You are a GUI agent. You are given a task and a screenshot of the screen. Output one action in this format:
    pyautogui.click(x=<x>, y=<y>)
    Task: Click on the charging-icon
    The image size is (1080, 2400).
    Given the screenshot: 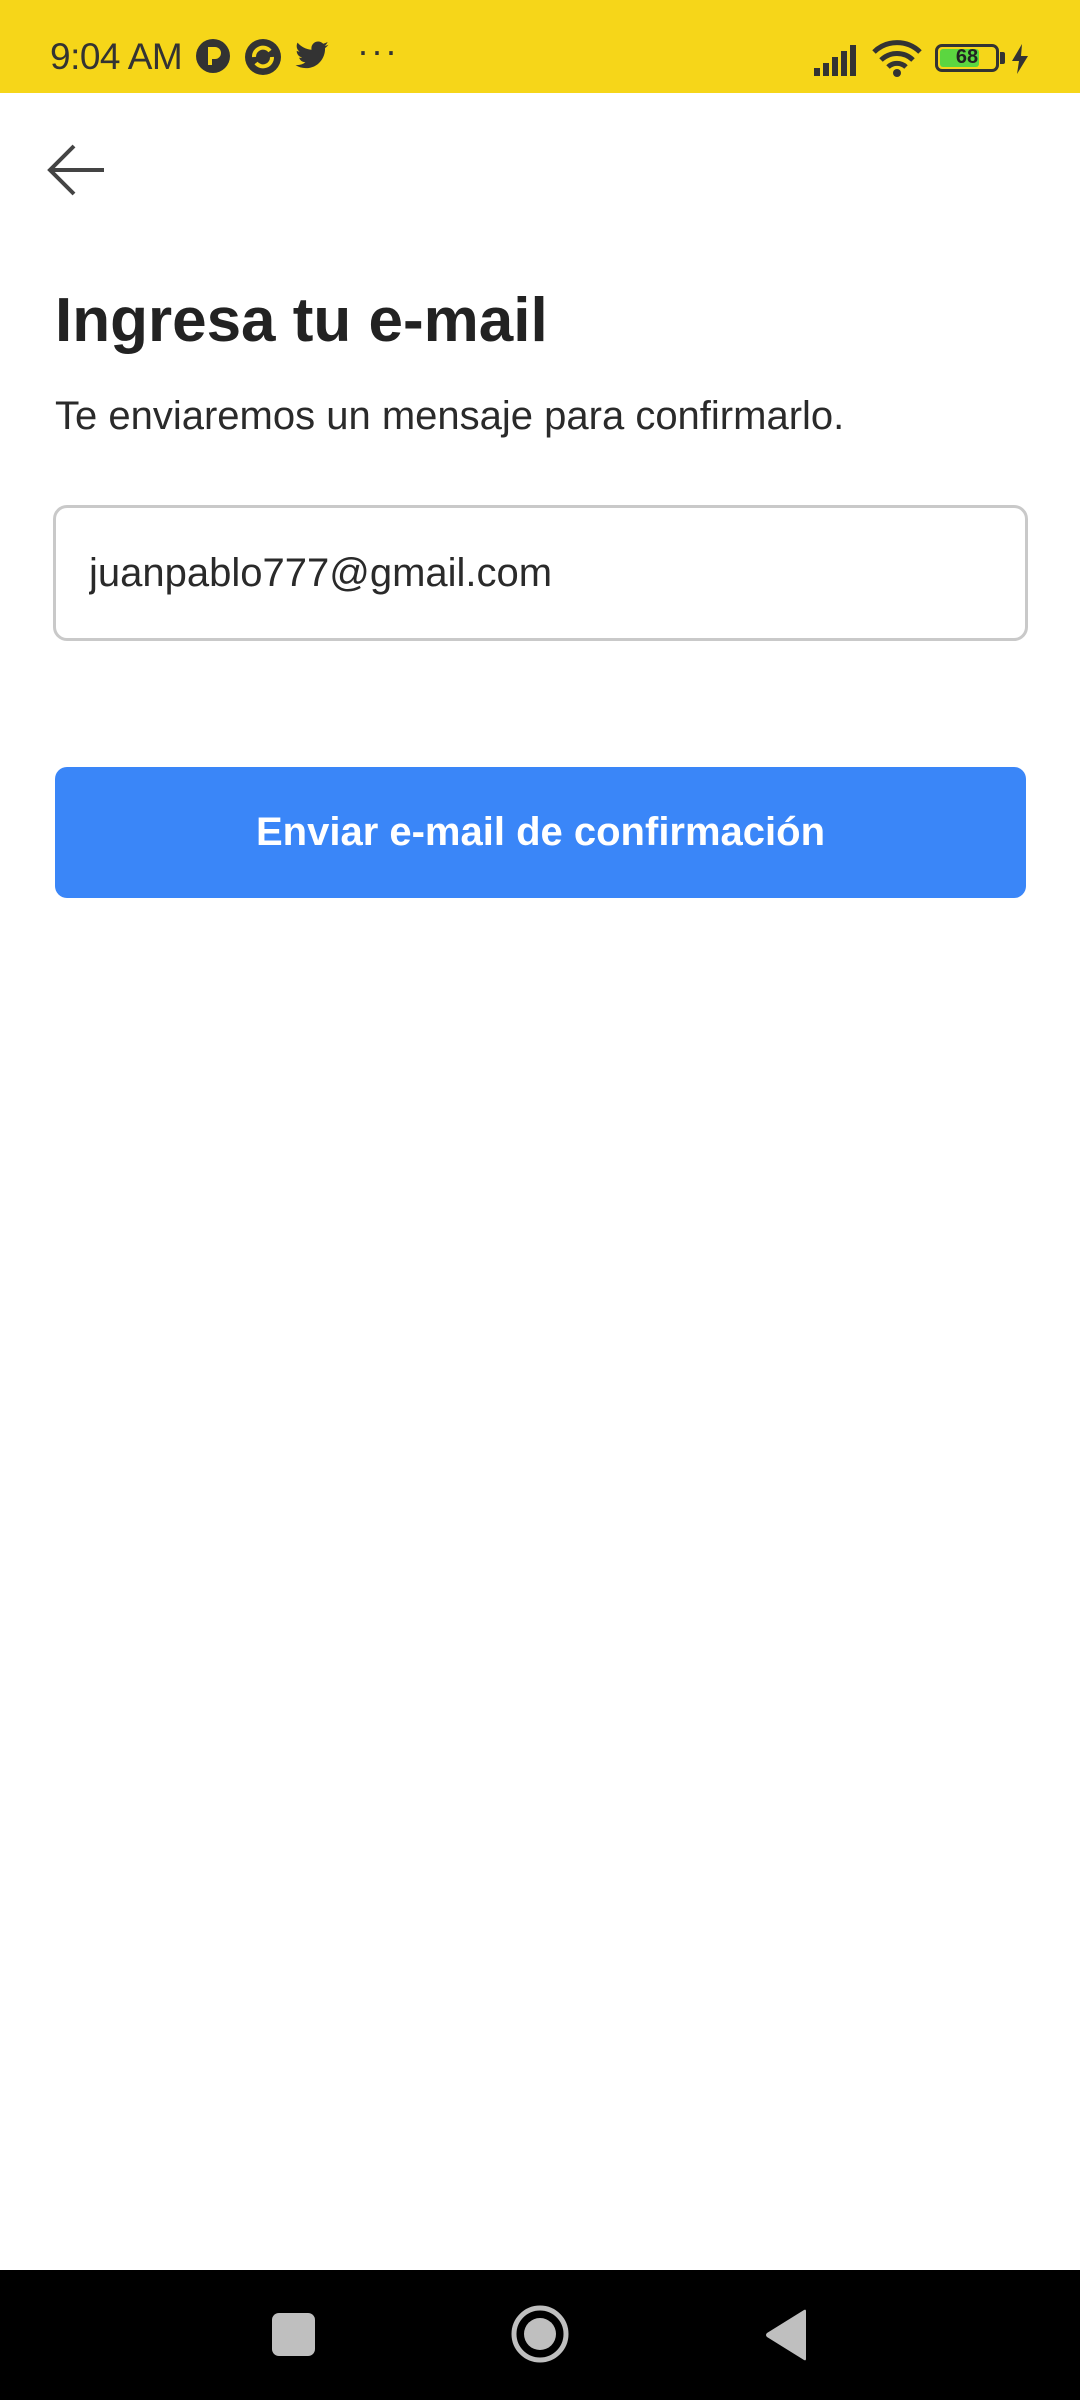 What is the action you would take?
    pyautogui.click(x=1020, y=59)
    